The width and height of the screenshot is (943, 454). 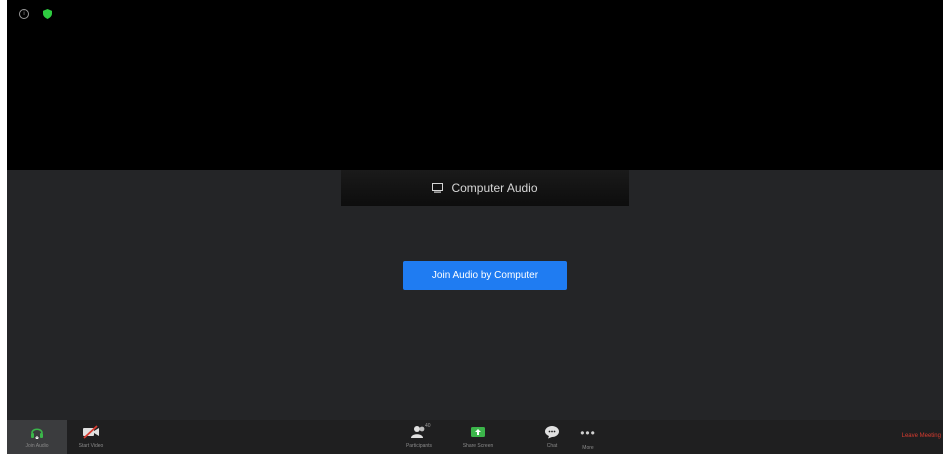 I want to click on participants-label: Participants, so click(x=419, y=446).